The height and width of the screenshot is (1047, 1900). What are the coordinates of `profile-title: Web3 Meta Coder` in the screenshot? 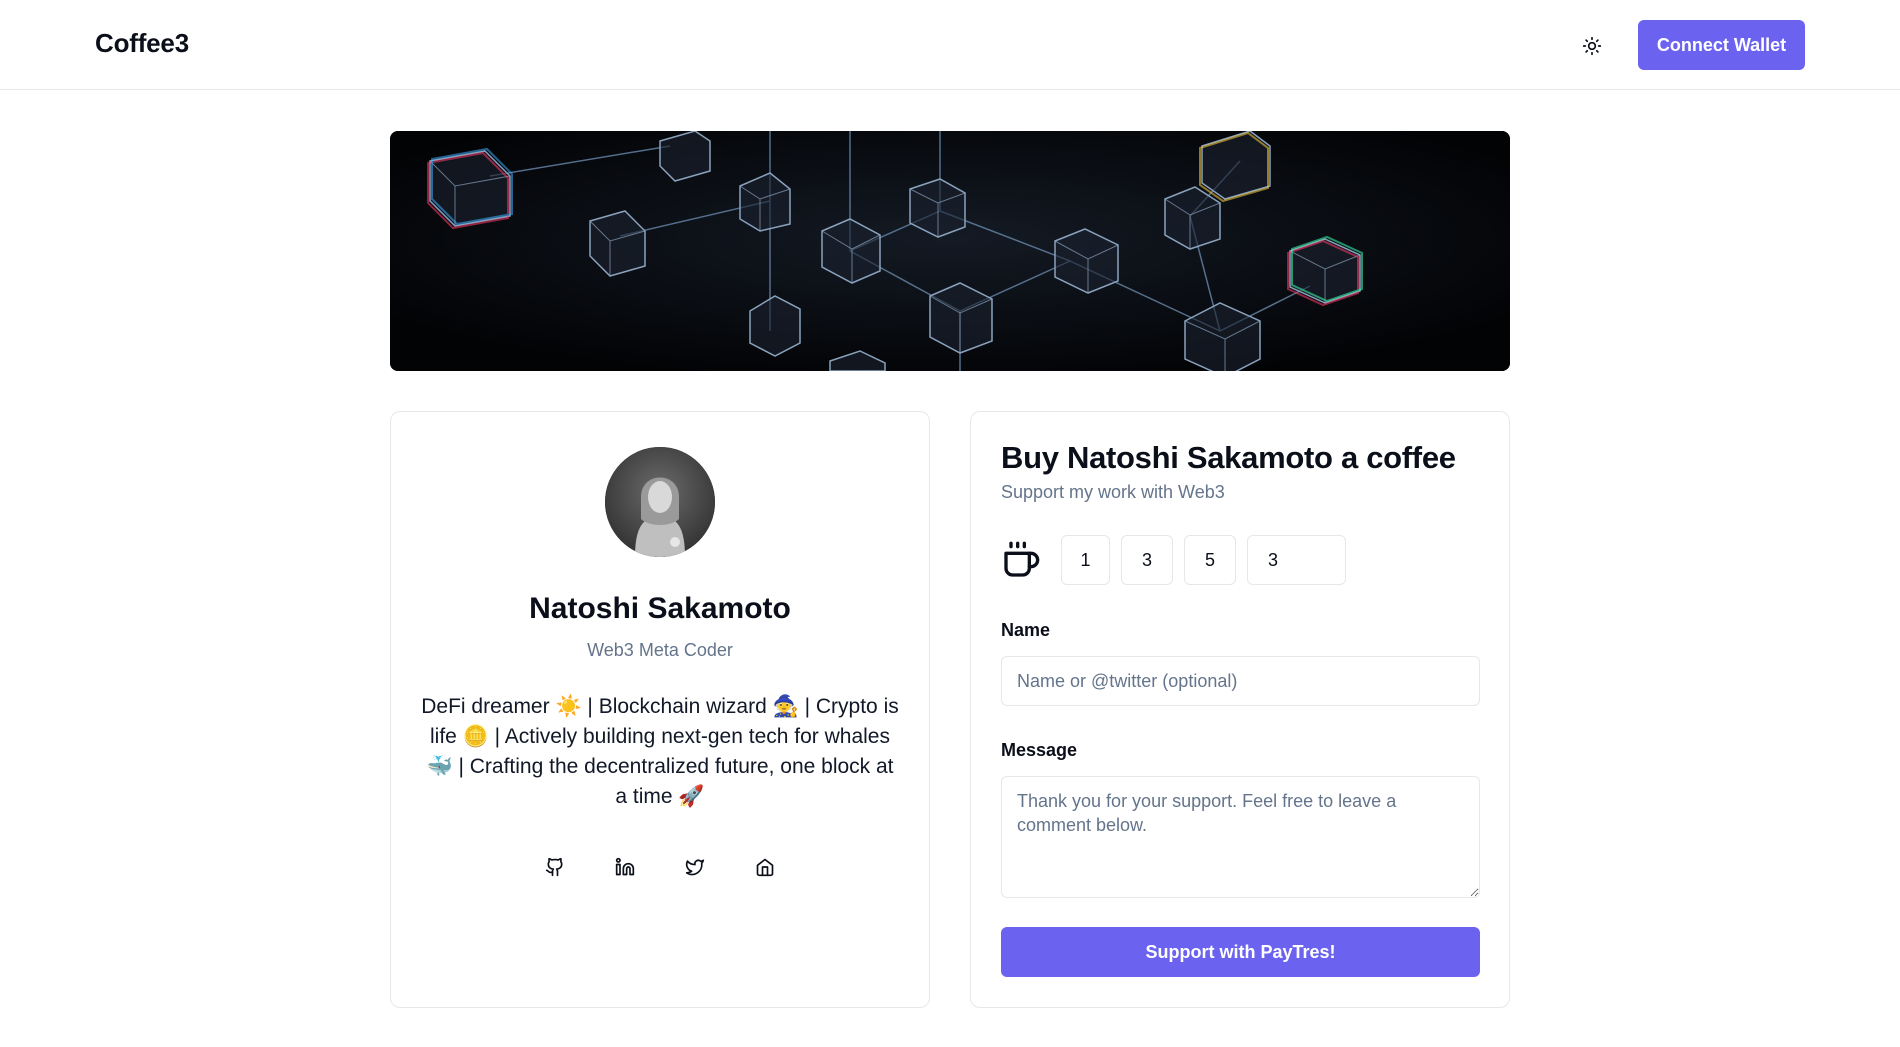 It's located at (660, 650).